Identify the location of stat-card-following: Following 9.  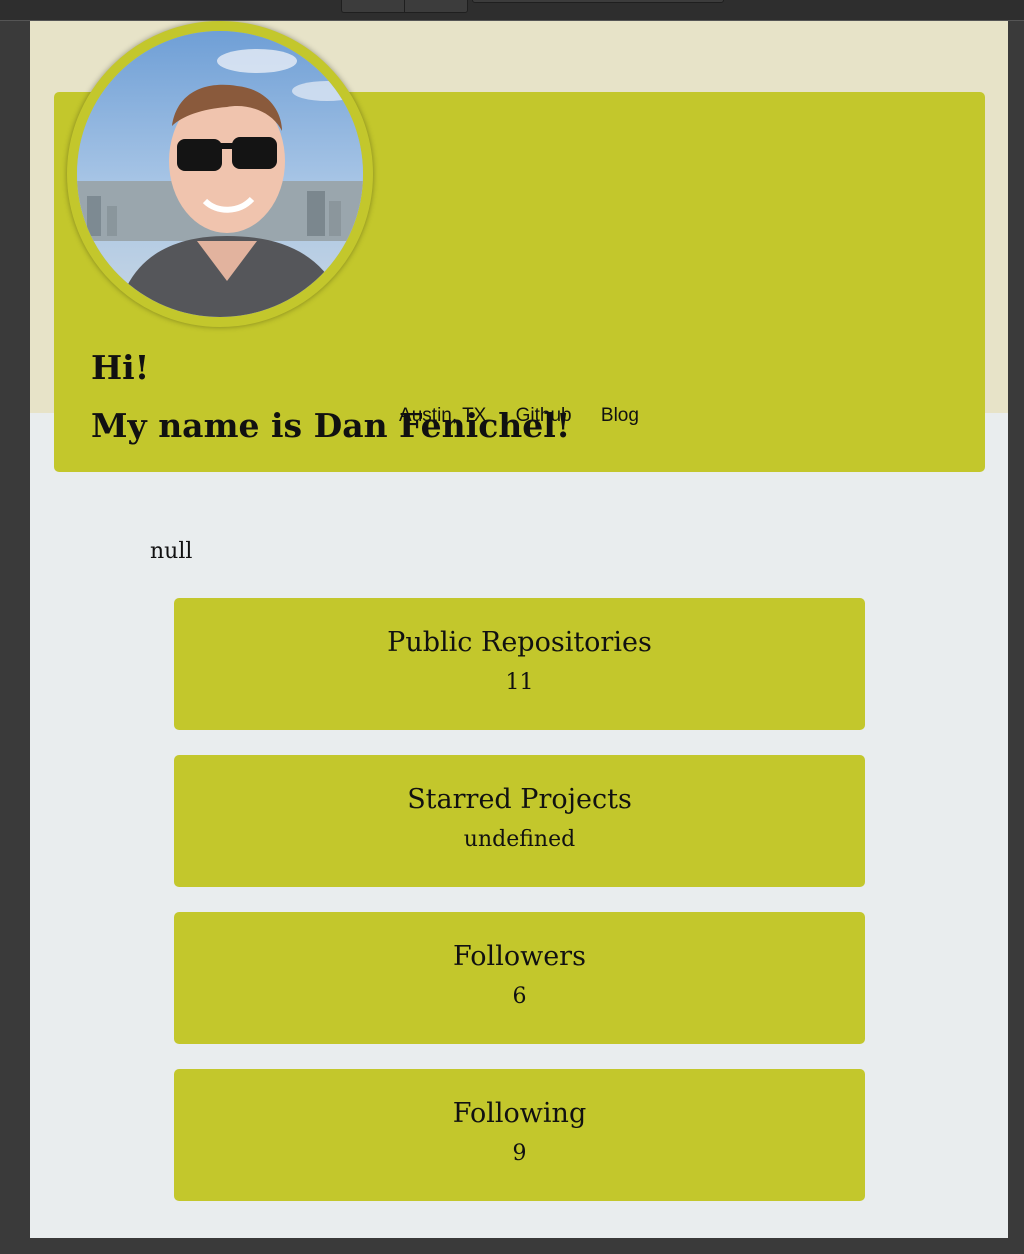
(519, 1135).